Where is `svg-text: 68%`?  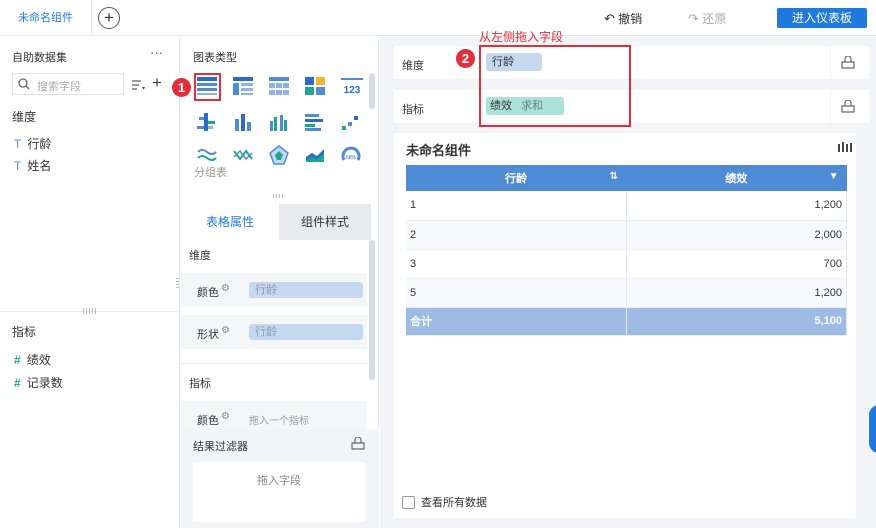 svg-text: 68% is located at coordinates (351, 158).